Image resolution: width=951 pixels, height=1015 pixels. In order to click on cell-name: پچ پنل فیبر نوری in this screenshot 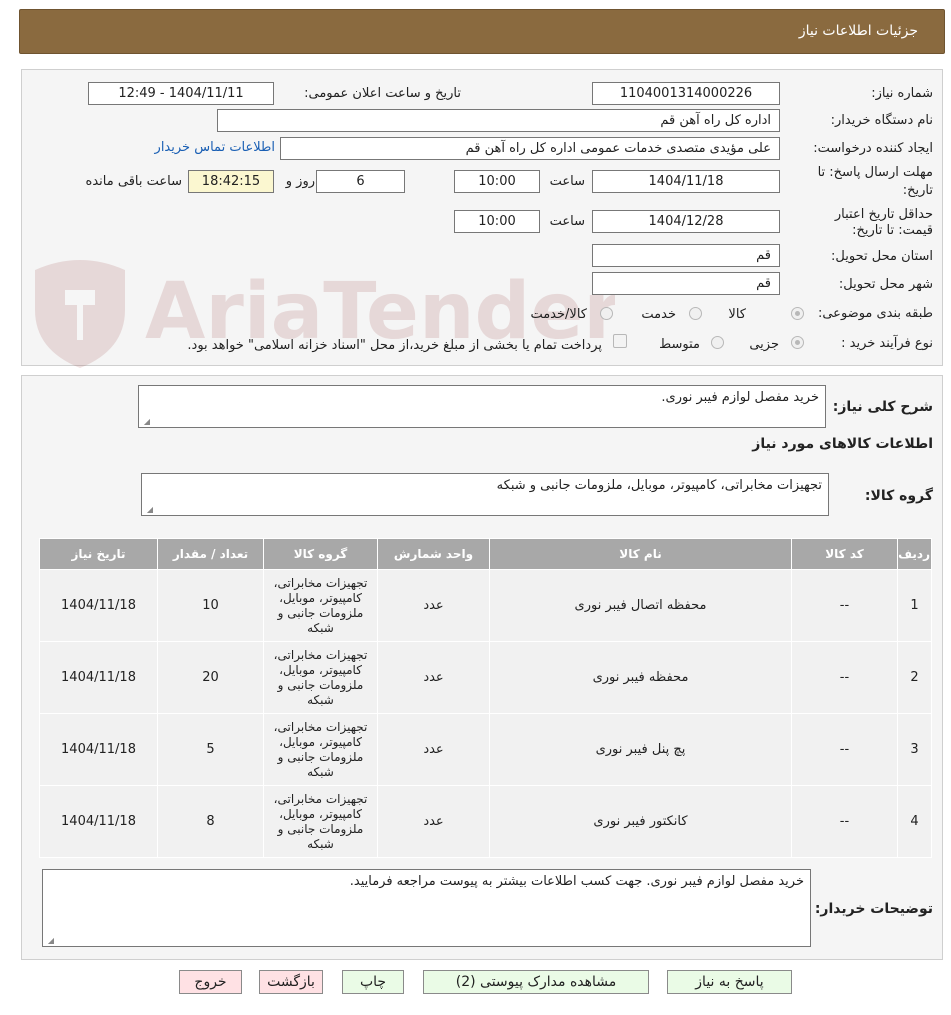, I will do `click(640, 749)`.